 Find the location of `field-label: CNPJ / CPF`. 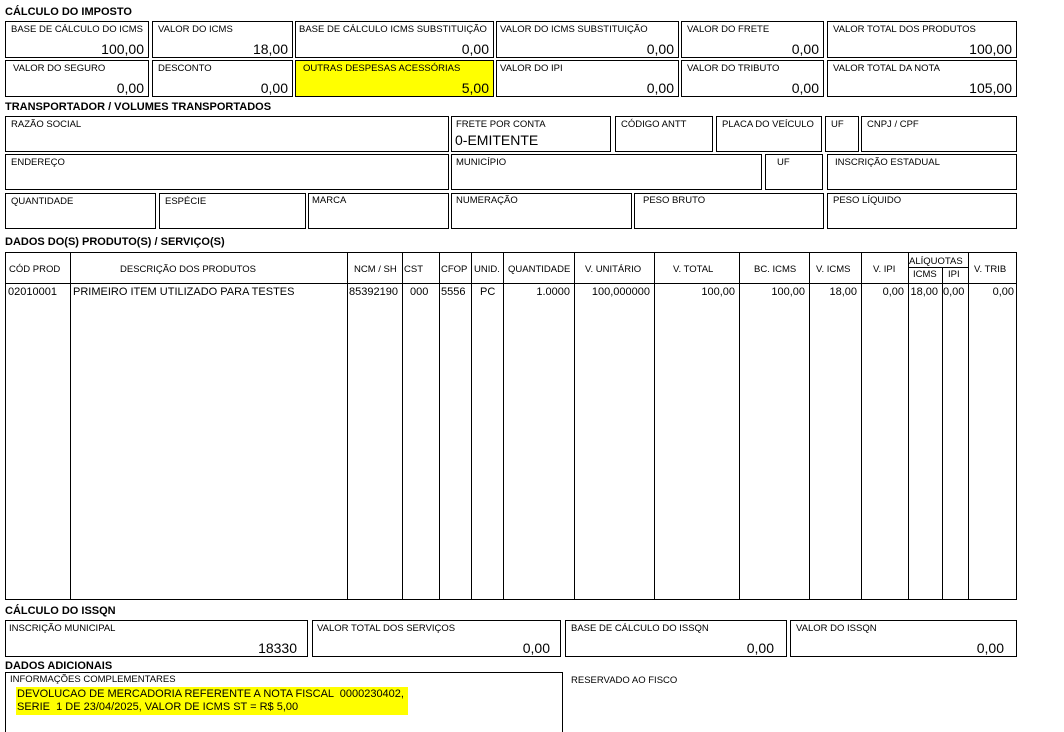

field-label: CNPJ / CPF is located at coordinates (893, 124).